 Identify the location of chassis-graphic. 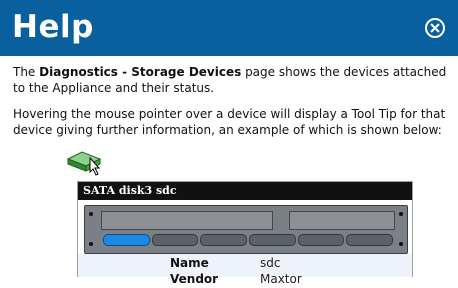
(246, 229).